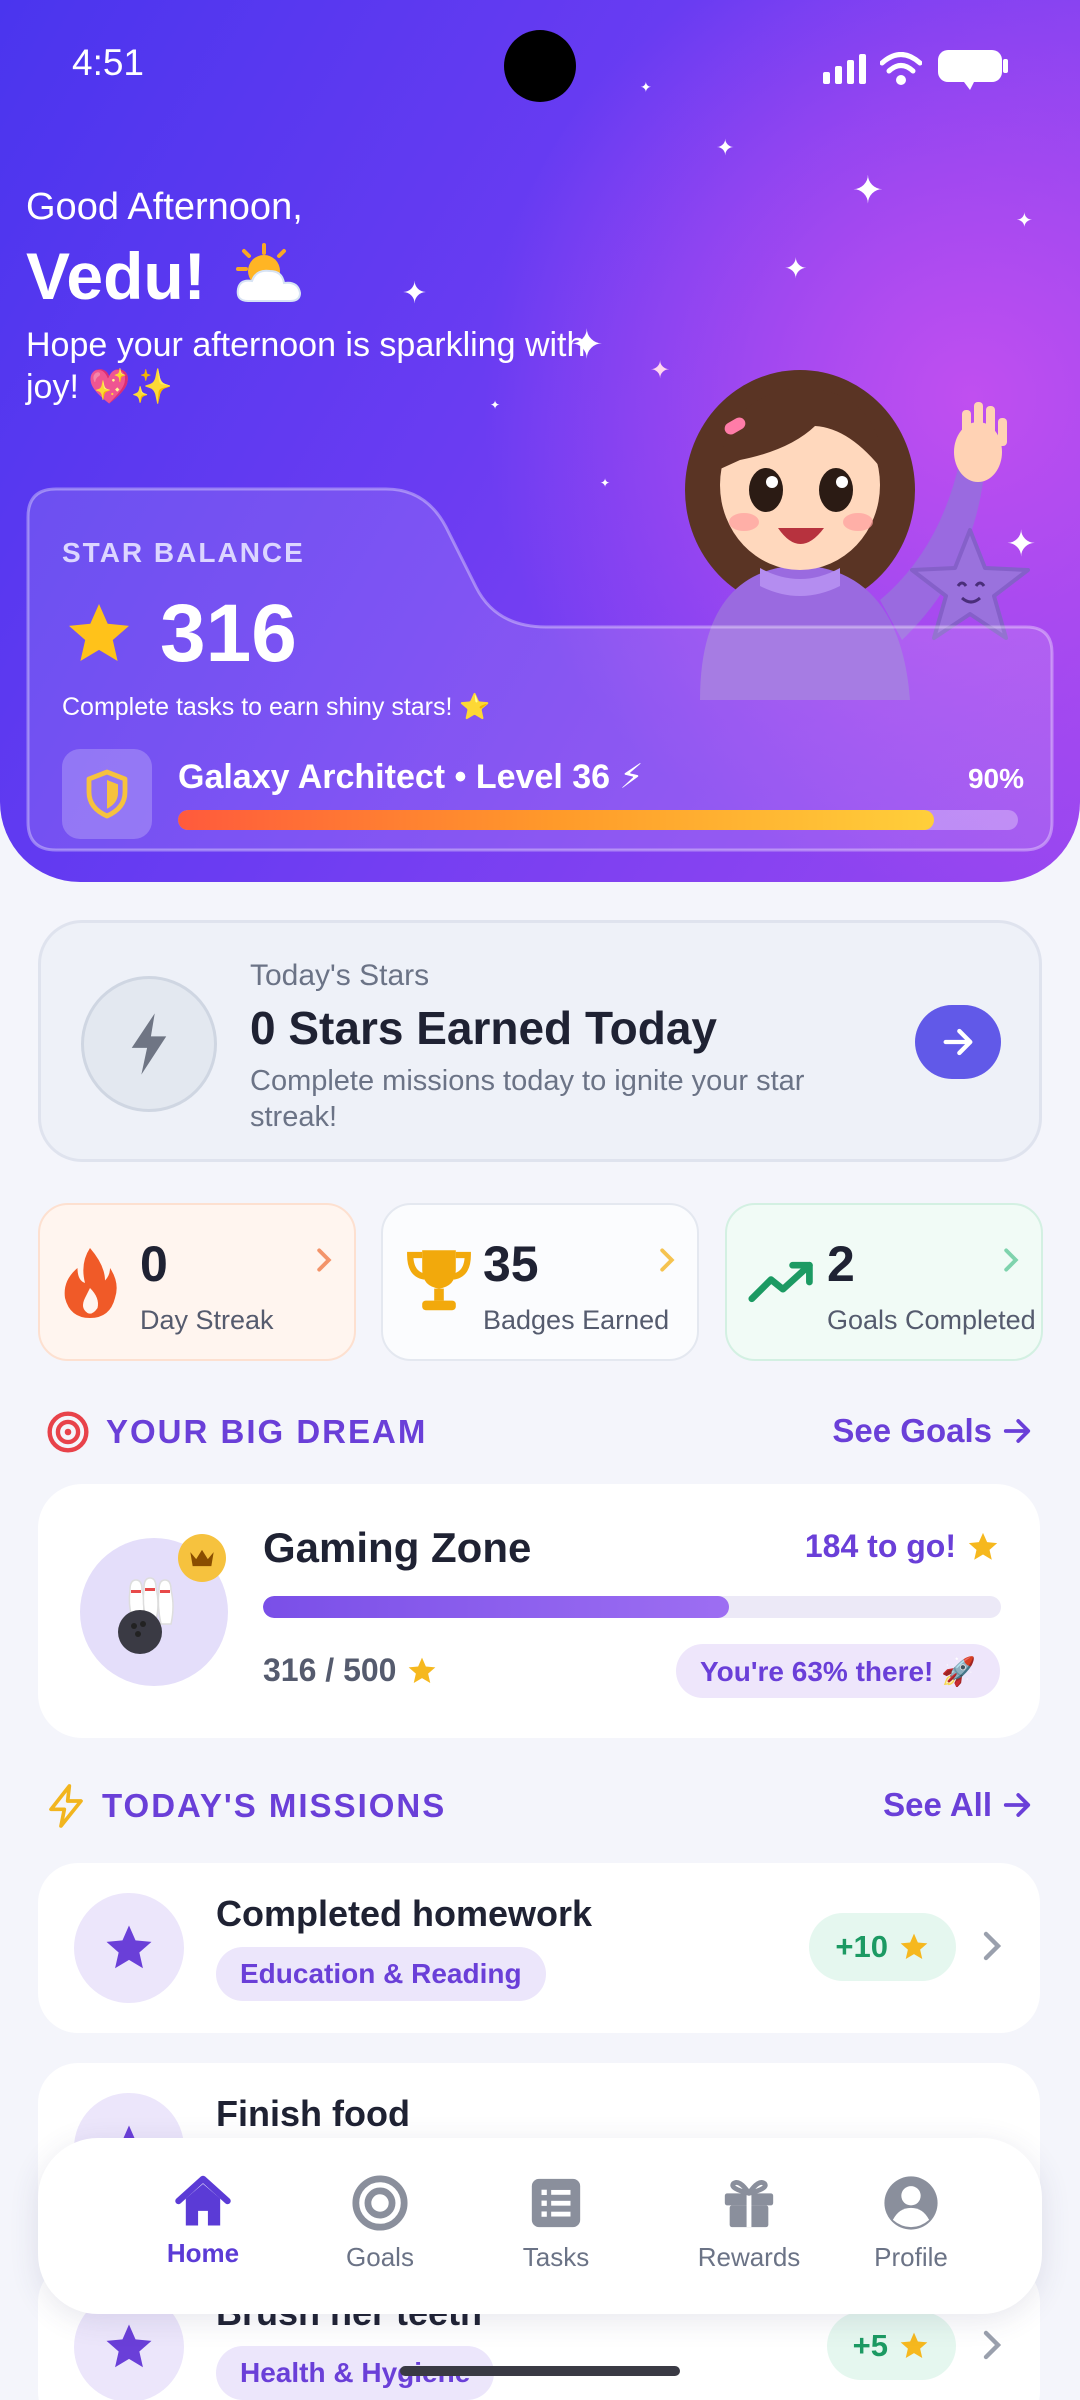 The width and height of the screenshot is (1080, 2400). What do you see at coordinates (496, 1607) in the screenshot?
I see `dream-progress-fill` at bounding box center [496, 1607].